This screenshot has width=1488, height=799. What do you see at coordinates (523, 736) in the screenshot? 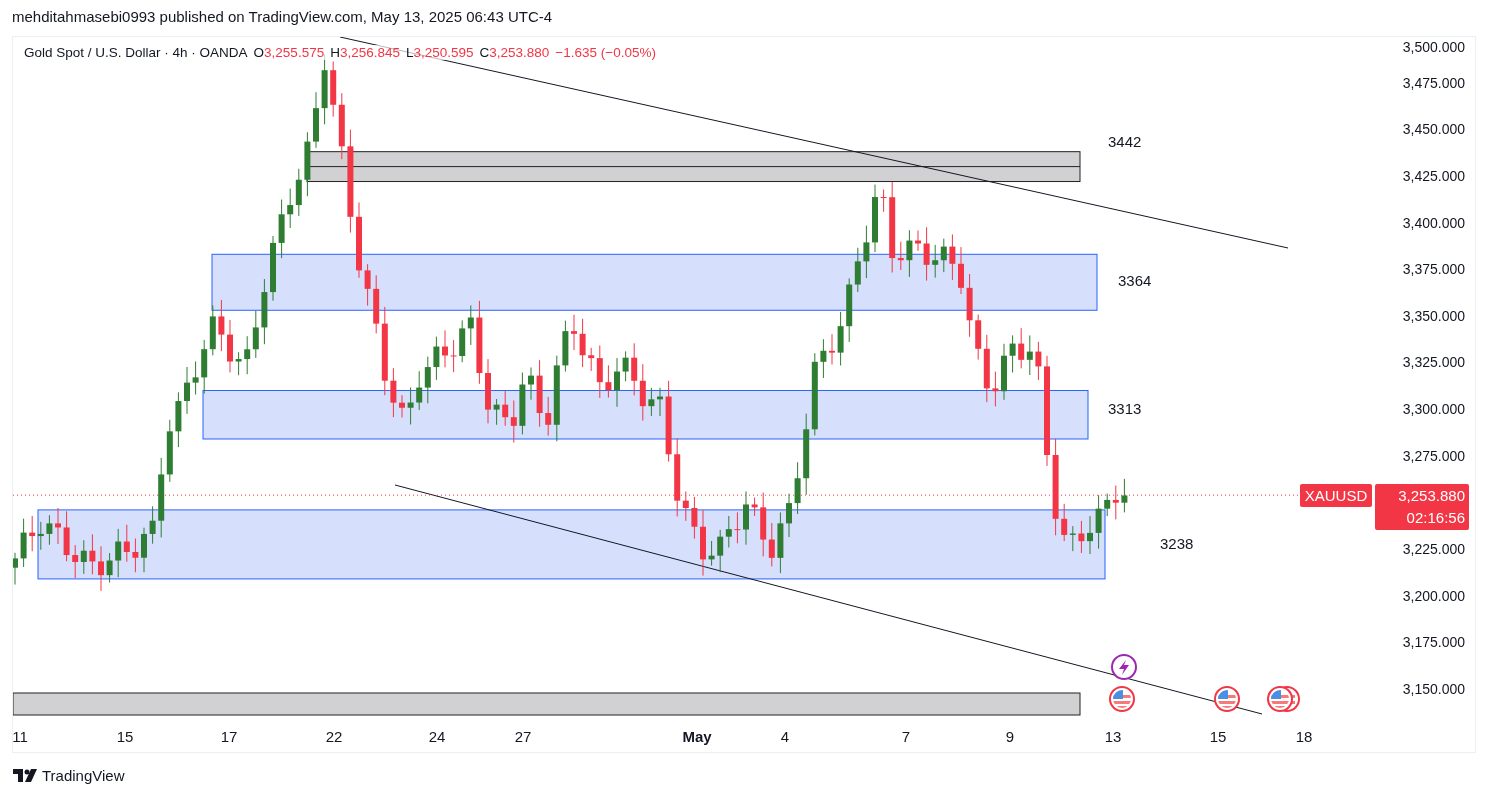
I see `time-axis-label: 27` at bounding box center [523, 736].